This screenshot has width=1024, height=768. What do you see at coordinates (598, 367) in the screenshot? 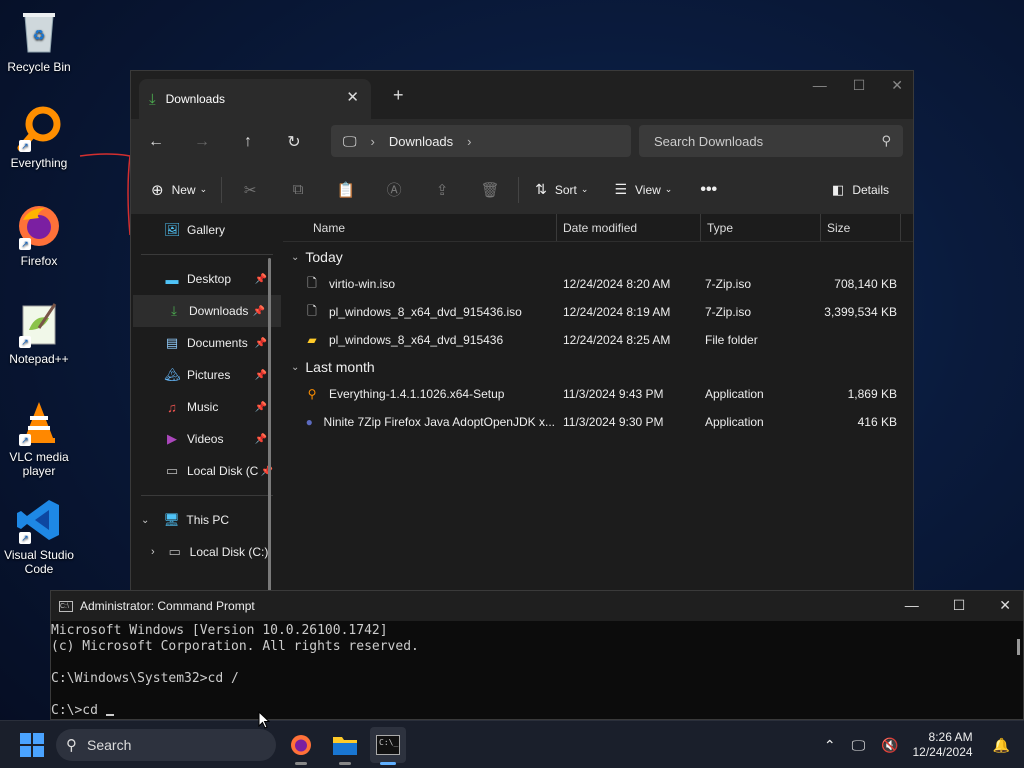
I see `group-header-last-month: ⌄ Last month` at bounding box center [598, 367].